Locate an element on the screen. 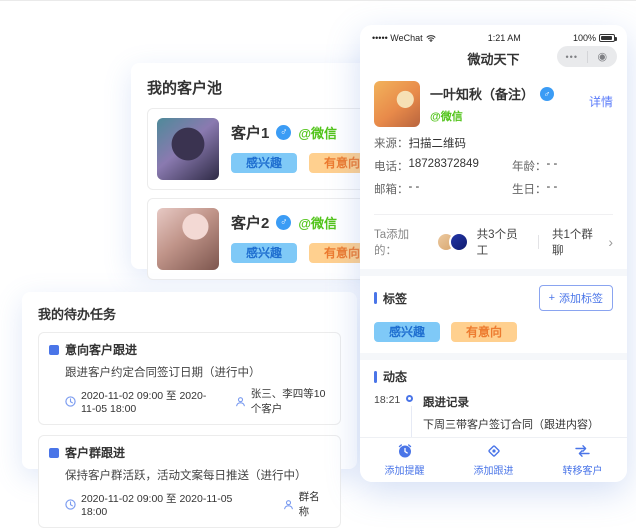 This screenshot has height=528, width=636. tag-list: 感兴趣 有意向 is located at coordinates (493, 332).